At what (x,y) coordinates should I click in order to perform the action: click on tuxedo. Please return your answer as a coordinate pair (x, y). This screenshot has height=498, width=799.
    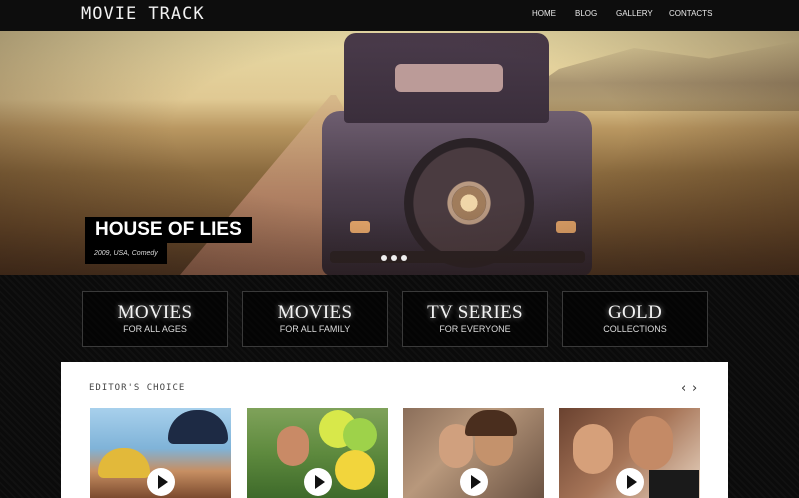
    Looking at the image, I should click on (674, 484).